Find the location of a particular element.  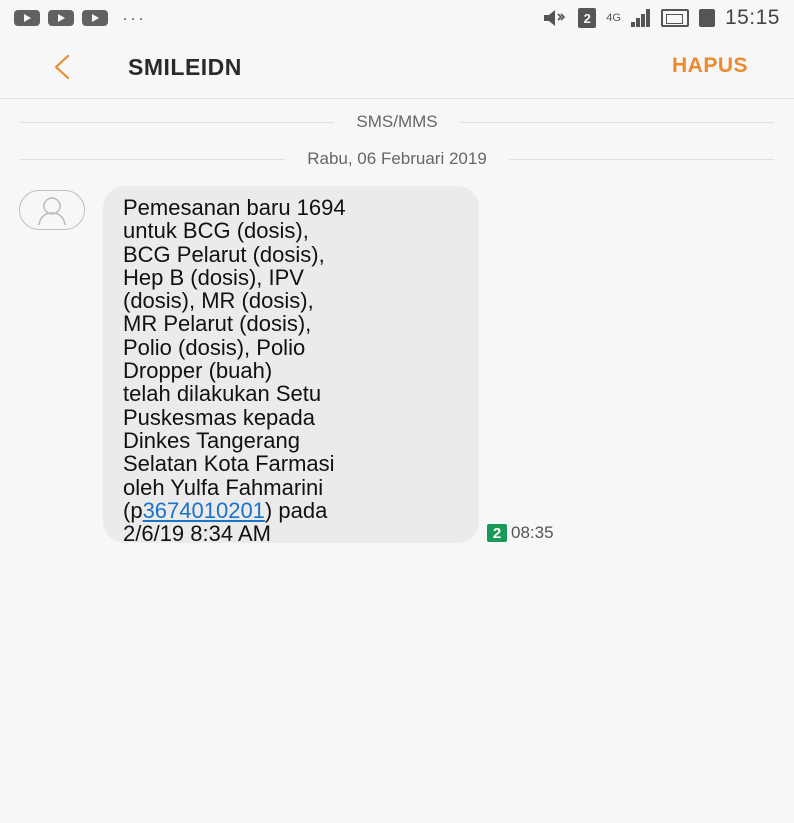

message-meta: 2 08:35 is located at coordinates (520, 533).